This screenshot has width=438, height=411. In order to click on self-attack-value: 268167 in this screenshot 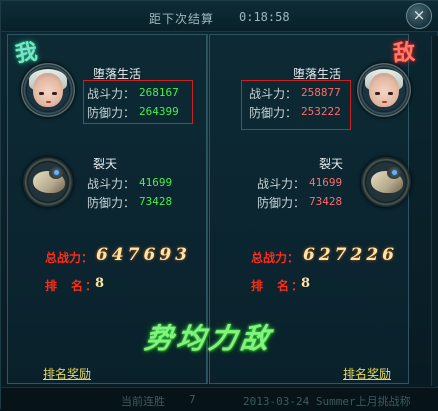, I will do `click(159, 92)`.